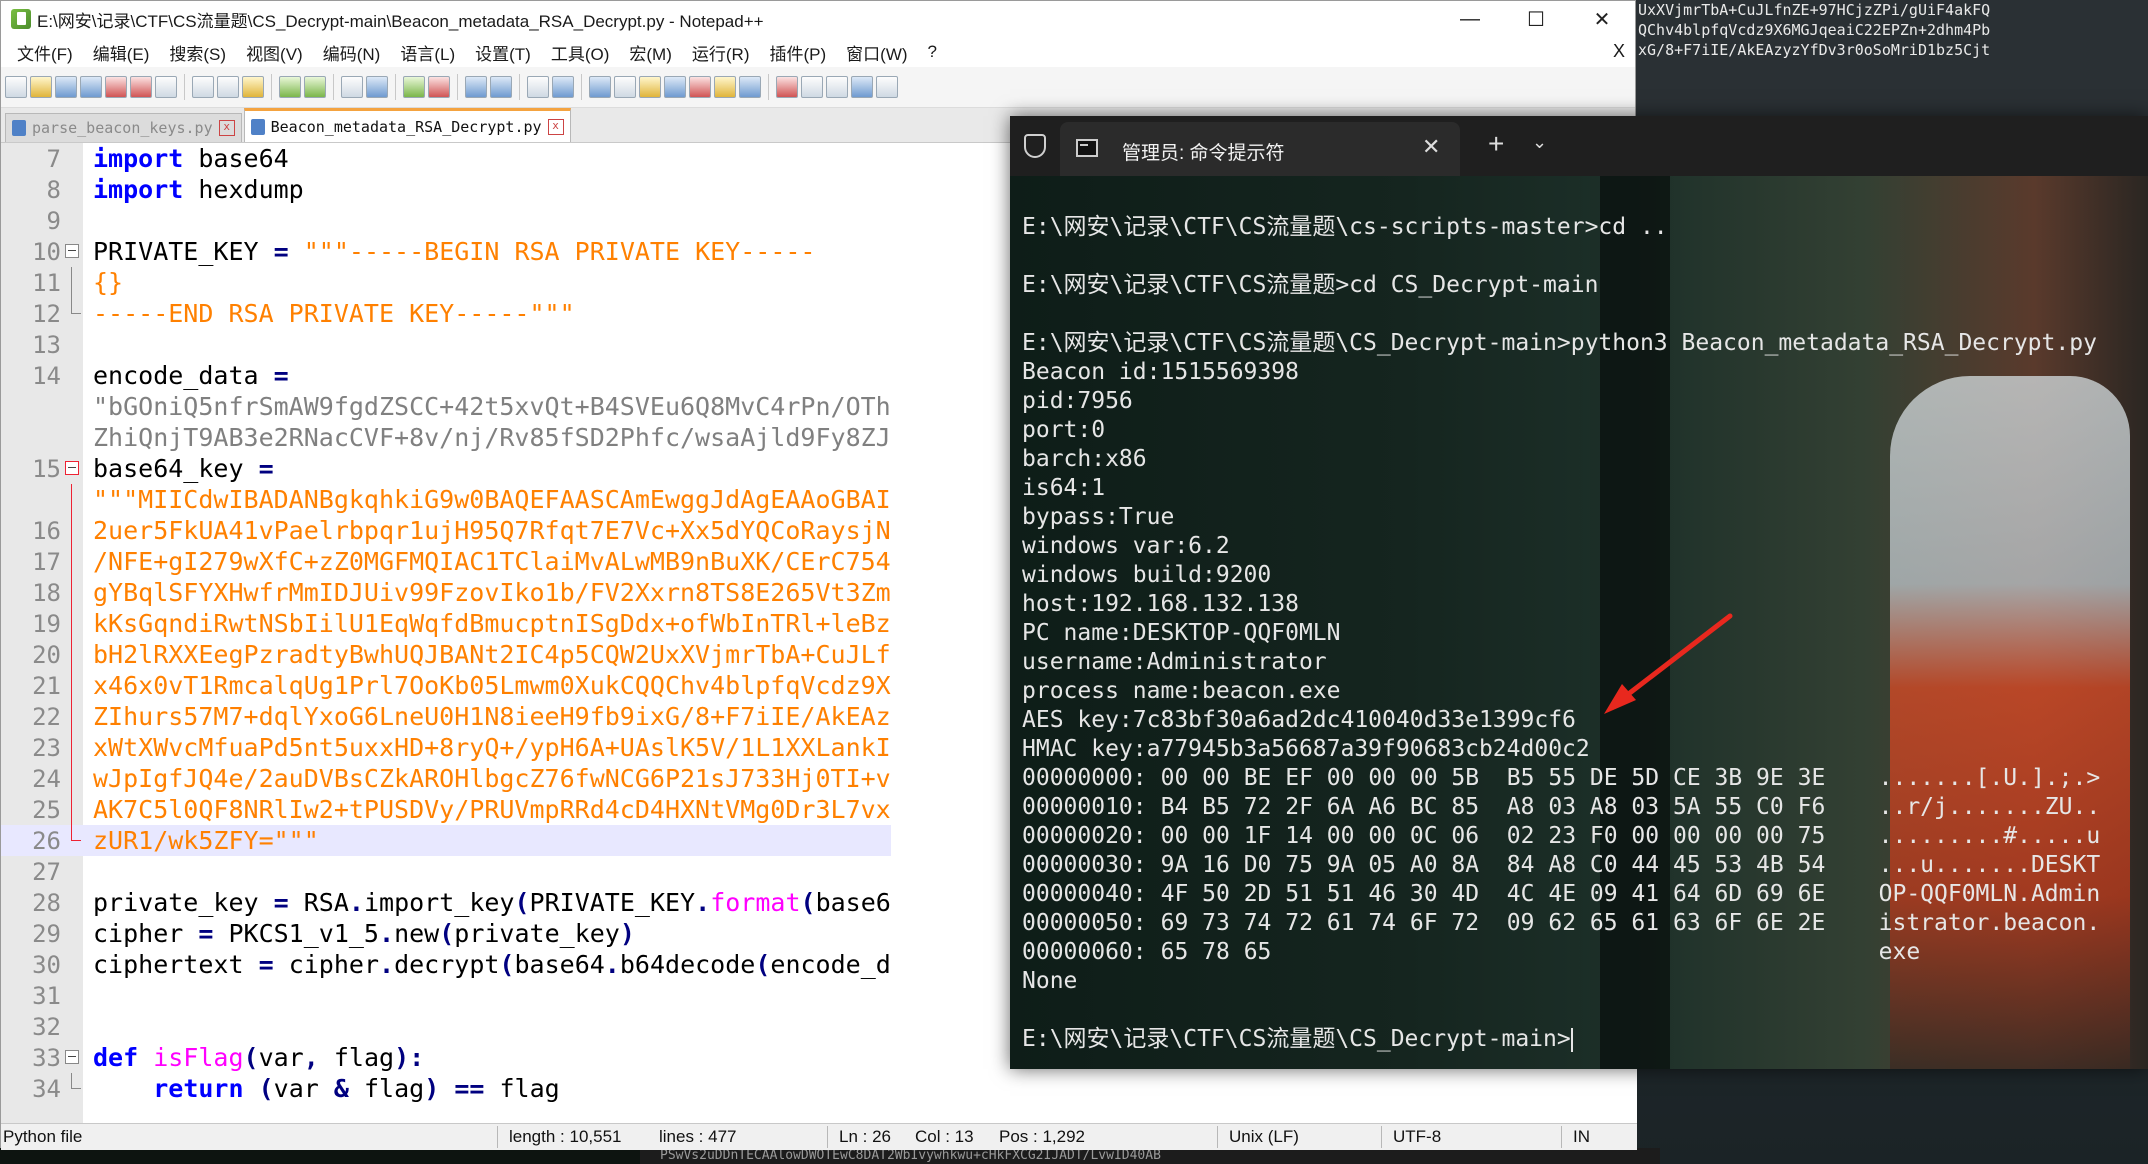 This screenshot has width=2148, height=1164. What do you see at coordinates (176, 468) in the screenshot?
I see `code-token: base64_key` at bounding box center [176, 468].